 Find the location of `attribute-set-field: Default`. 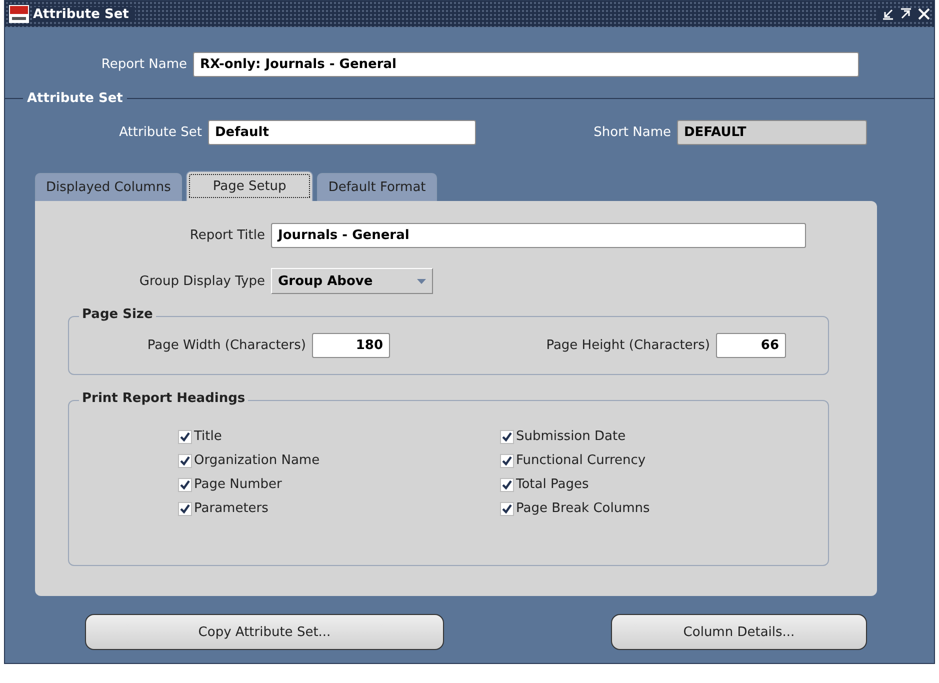

attribute-set-field: Default is located at coordinates (342, 132).